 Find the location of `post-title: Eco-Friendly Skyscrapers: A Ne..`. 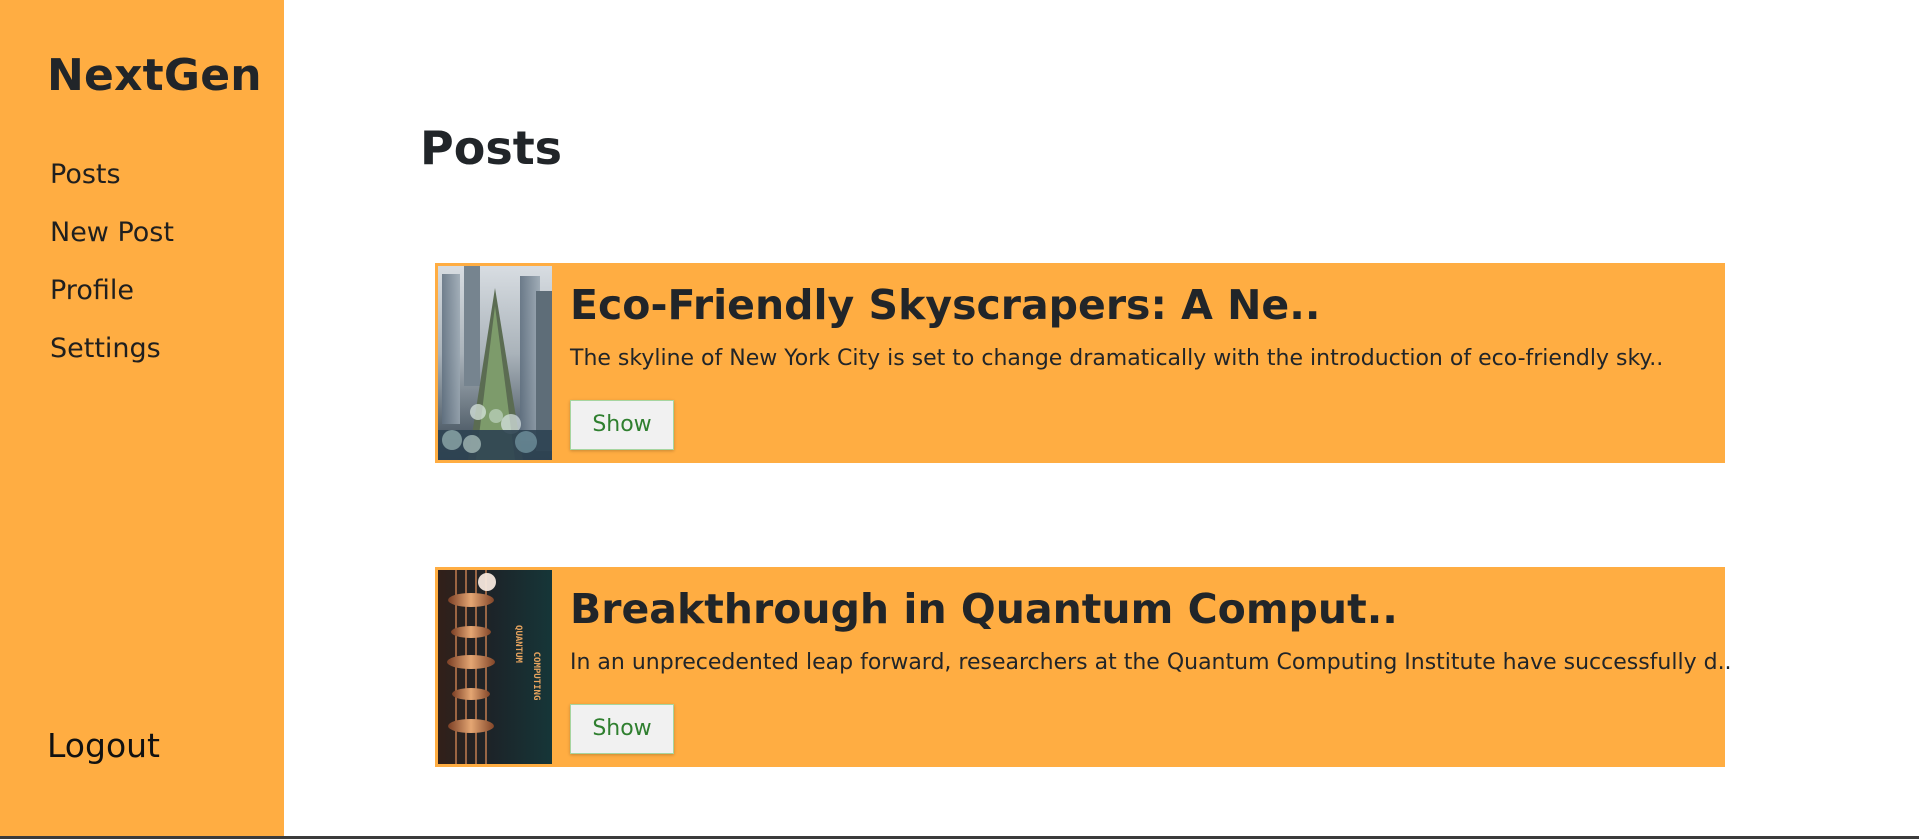

post-title: Eco-Friendly Skyscrapers: A Ne.. is located at coordinates (945, 305).